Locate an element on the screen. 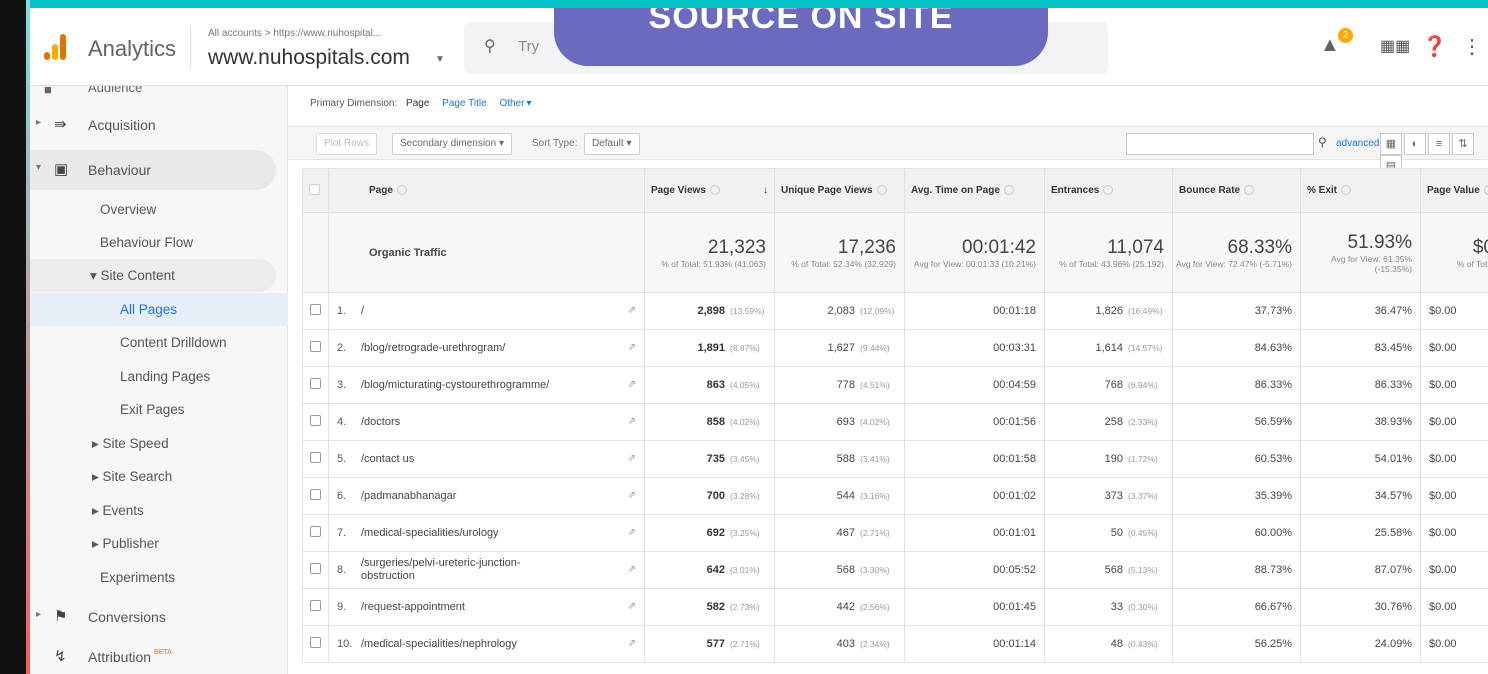 The height and width of the screenshot is (674, 1488). bounce-rate-cell: 37.73% is located at coordinates (1236, 311).